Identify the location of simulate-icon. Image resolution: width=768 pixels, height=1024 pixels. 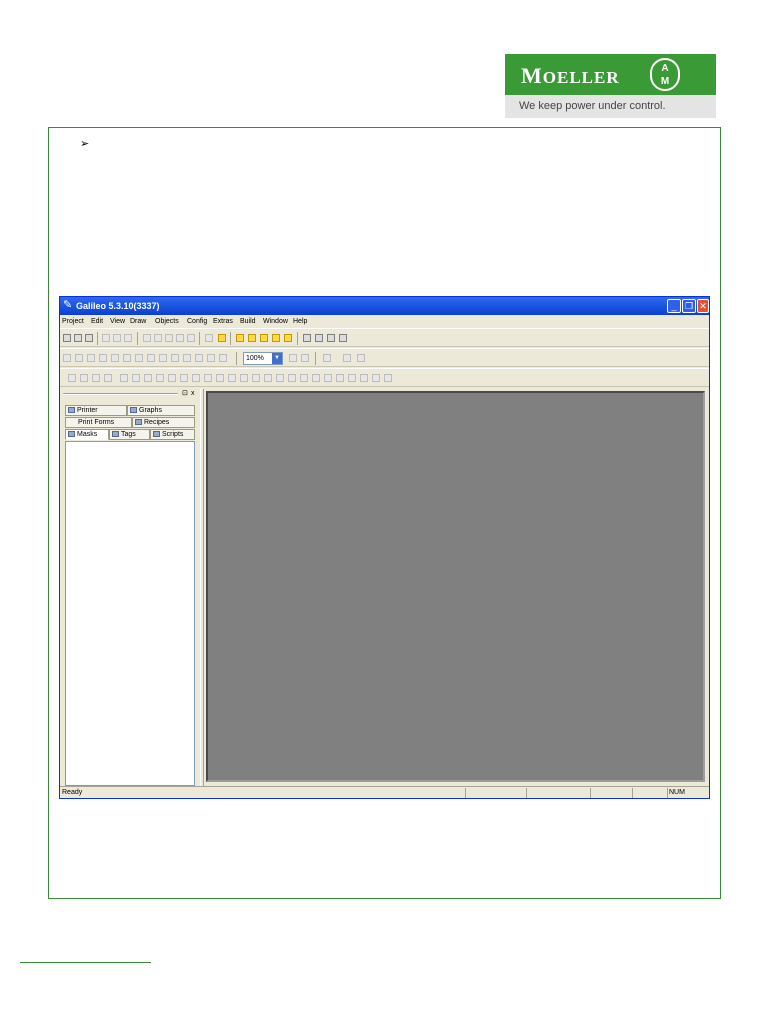
(307, 338).